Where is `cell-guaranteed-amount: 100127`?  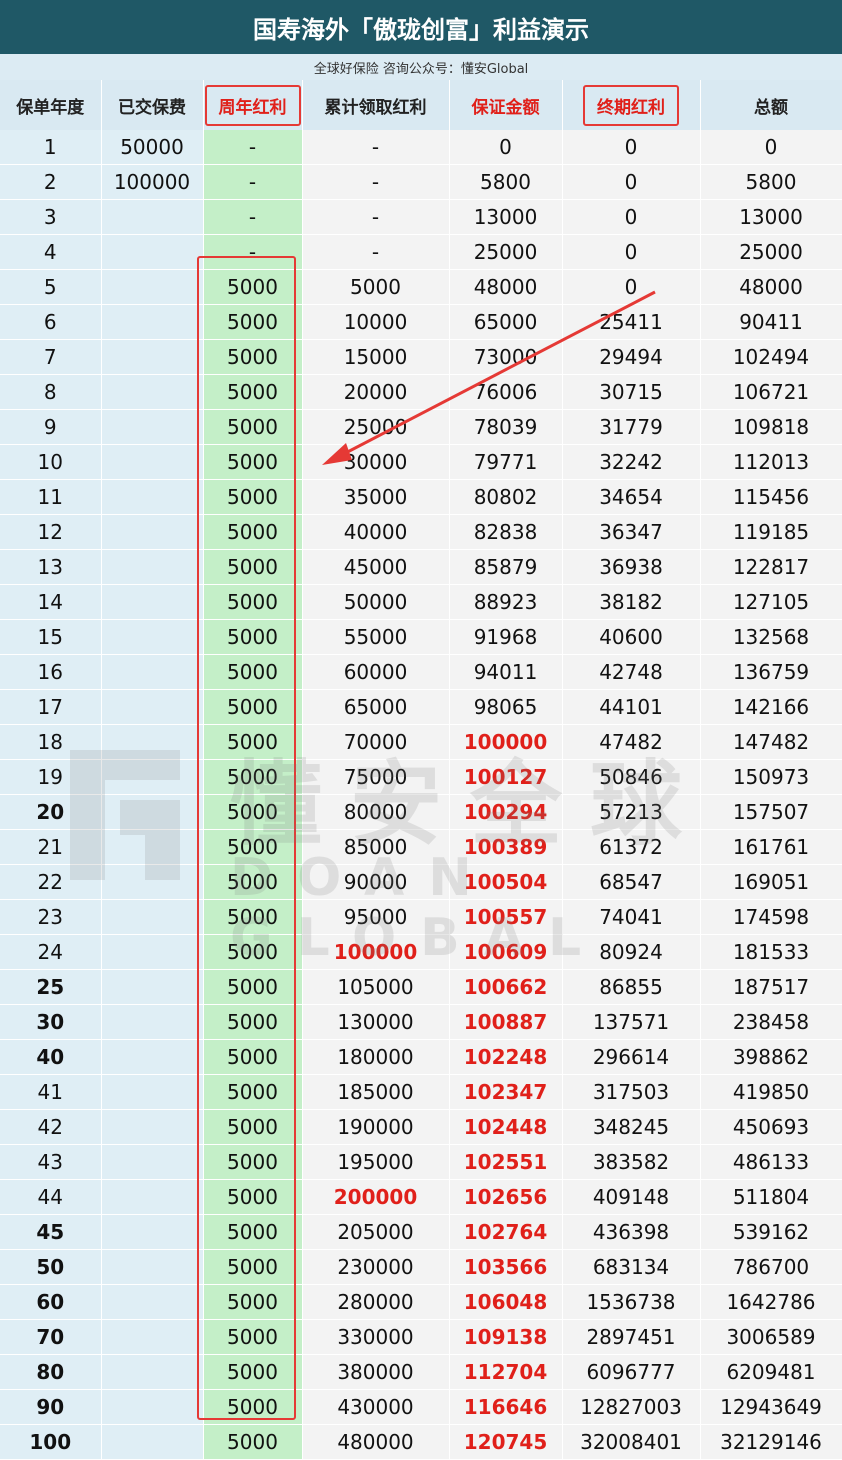
cell-guaranteed-amount: 100127 is located at coordinates (506, 777).